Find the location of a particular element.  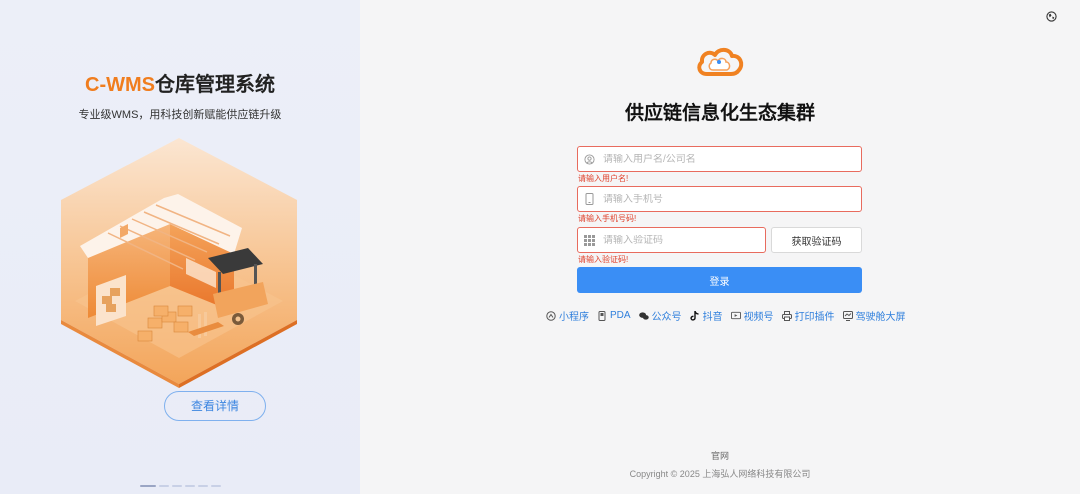

link-label: 公众号 is located at coordinates (666, 317).